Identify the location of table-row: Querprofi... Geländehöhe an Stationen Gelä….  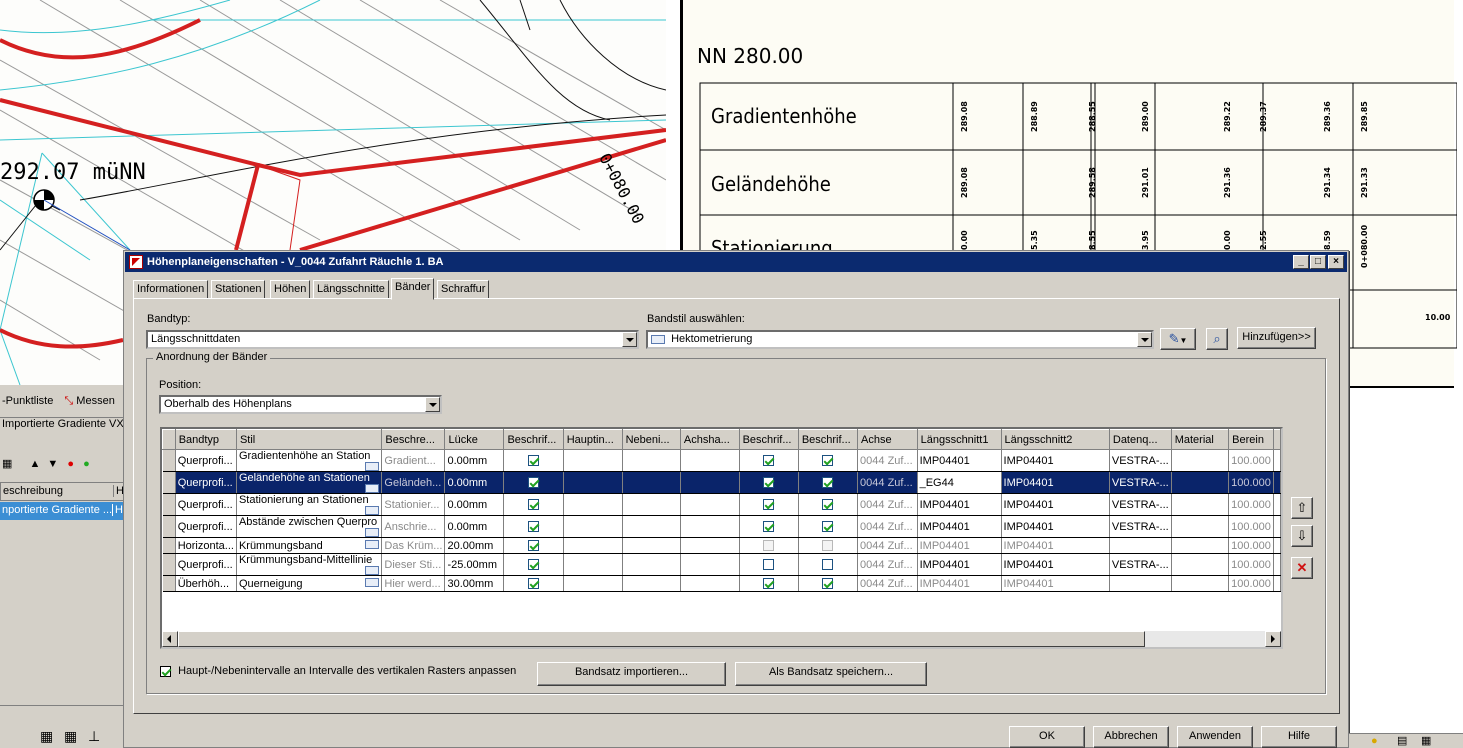
(721, 482).